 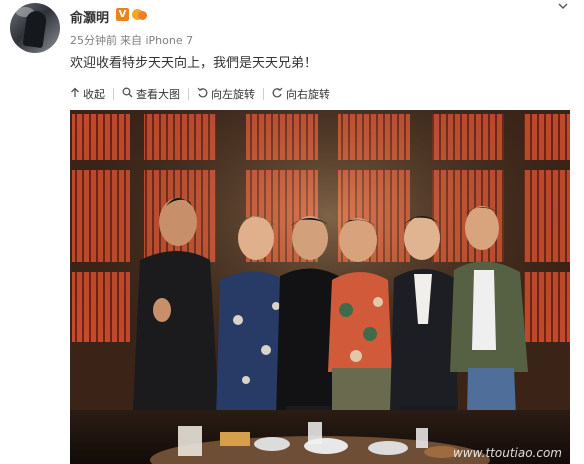 What do you see at coordinates (158, 94) in the screenshot?
I see `view-large-label: 查看大图` at bounding box center [158, 94].